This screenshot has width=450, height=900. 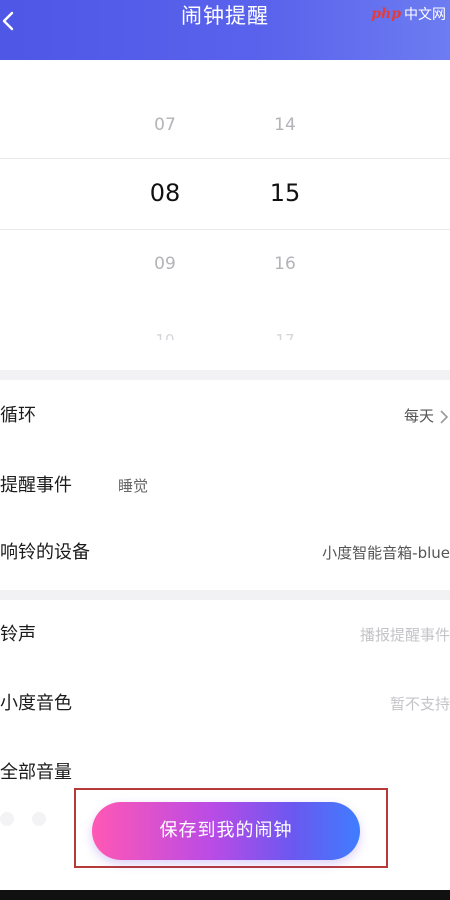 What do you see at coordinates (386, 553) in the screenshot?
I see `device-value: 小度智能音箱-blue` at bounding box center [386, 553].